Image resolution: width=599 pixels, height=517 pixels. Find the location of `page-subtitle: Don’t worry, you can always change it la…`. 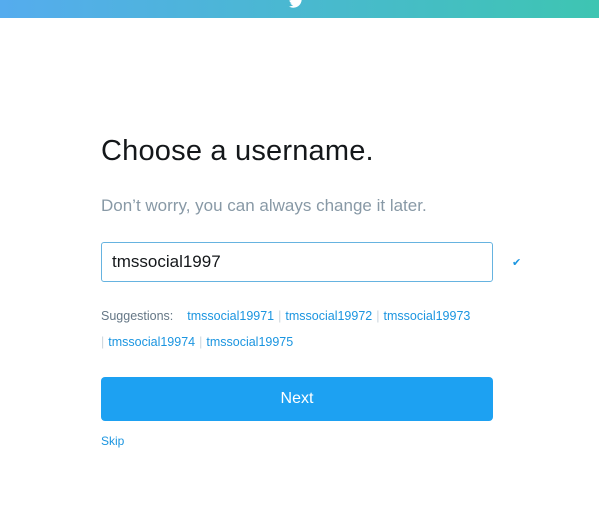

page-subtitle: Don’t worry, you can always change it la… is located at coordinates (264, 205).